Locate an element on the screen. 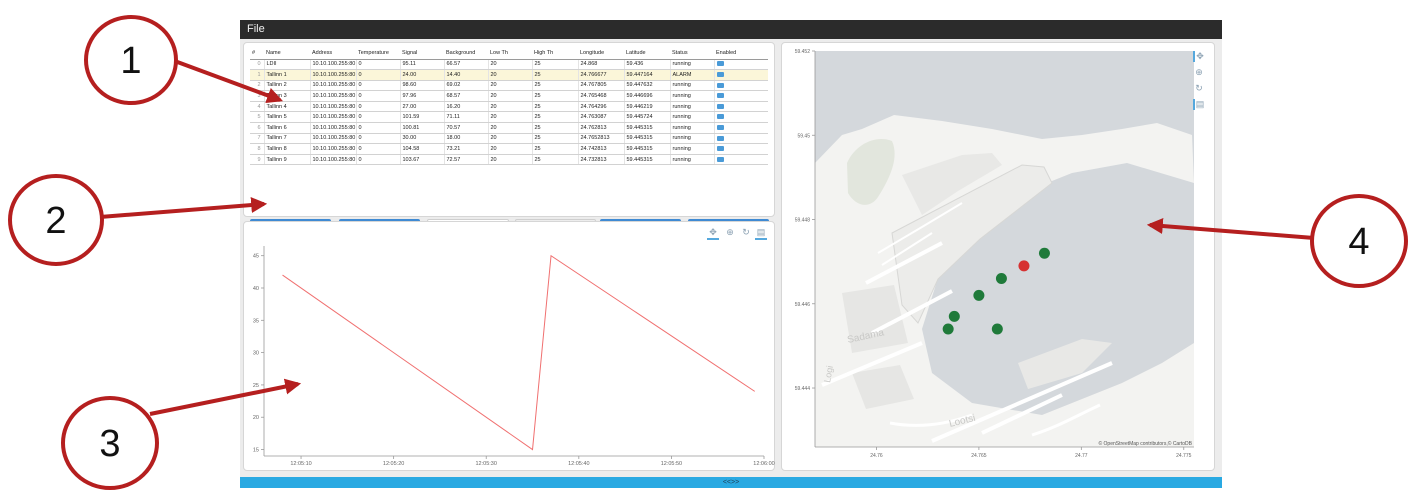 This screenshot has width=1415, height=495. callout-number: 4 is located at coordinates (1358, 242).